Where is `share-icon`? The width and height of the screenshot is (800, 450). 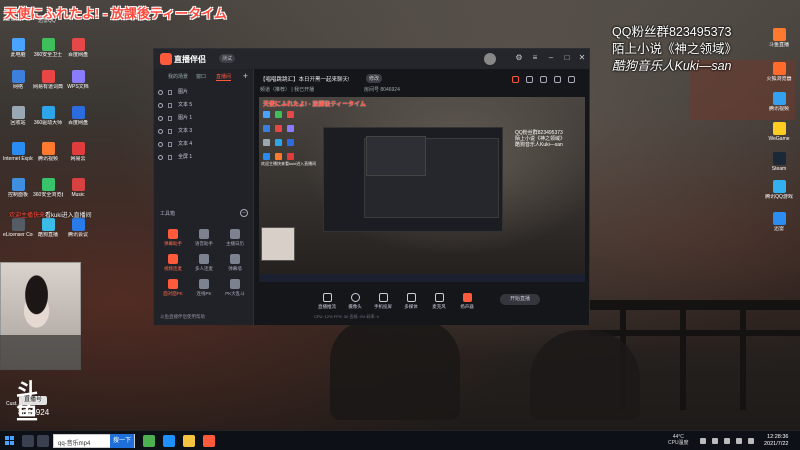 share-icon is located at coordinates (515, 79).